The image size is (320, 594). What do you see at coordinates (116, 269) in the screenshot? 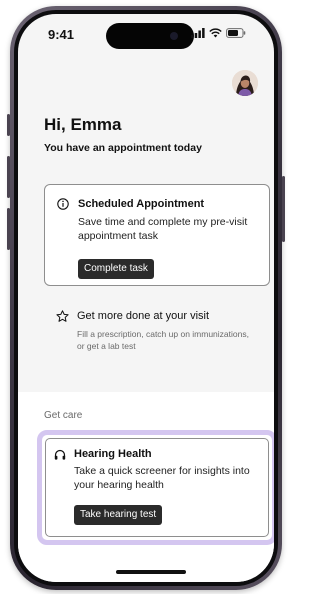
I see `complete-task-button: Complete task` at bounding box center [116, 269].